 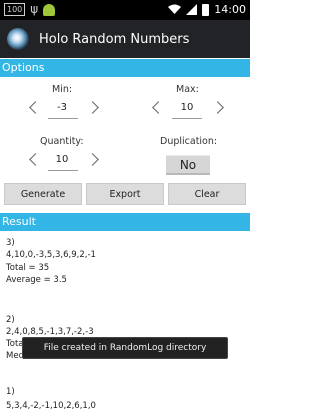 I want to click on result-line: Total = 35, so click(x=28, y=268).